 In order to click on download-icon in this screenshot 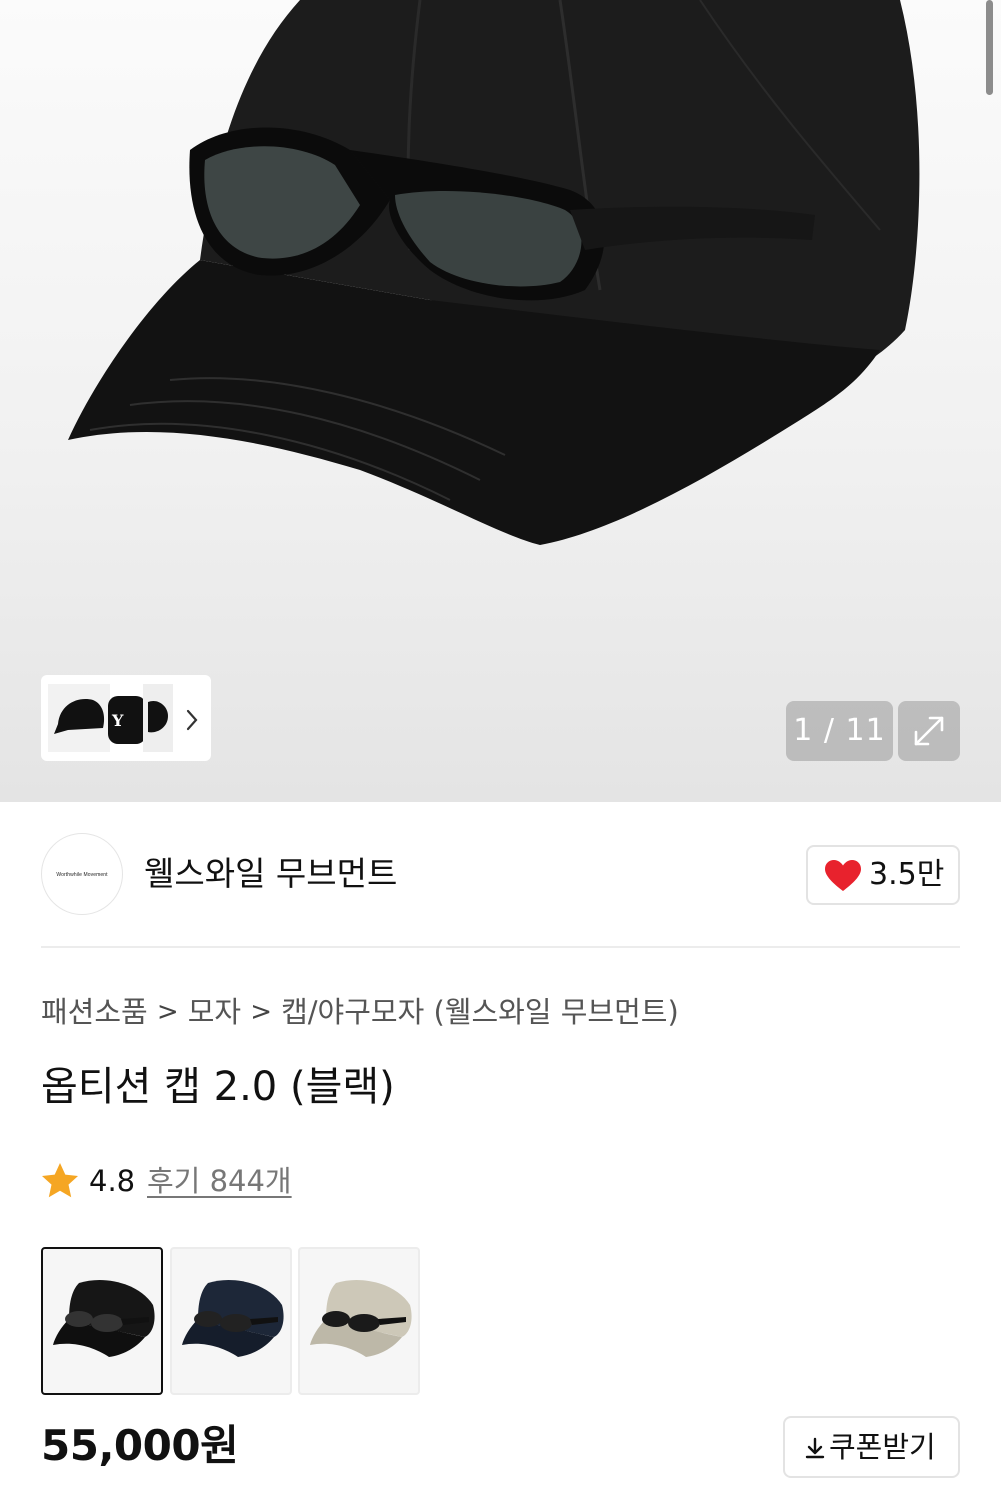, I will do `click(815, 1448)`.